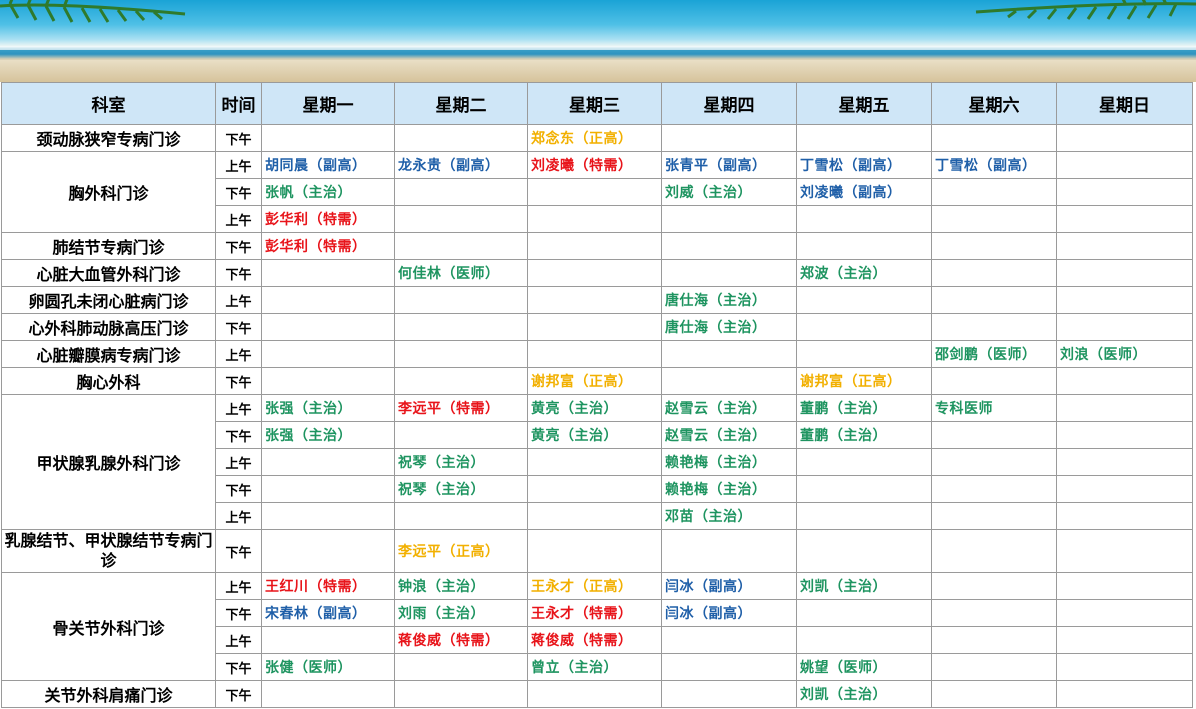  I want to click on doctor-cell: 钟浪（主治）, so click(461, 586).